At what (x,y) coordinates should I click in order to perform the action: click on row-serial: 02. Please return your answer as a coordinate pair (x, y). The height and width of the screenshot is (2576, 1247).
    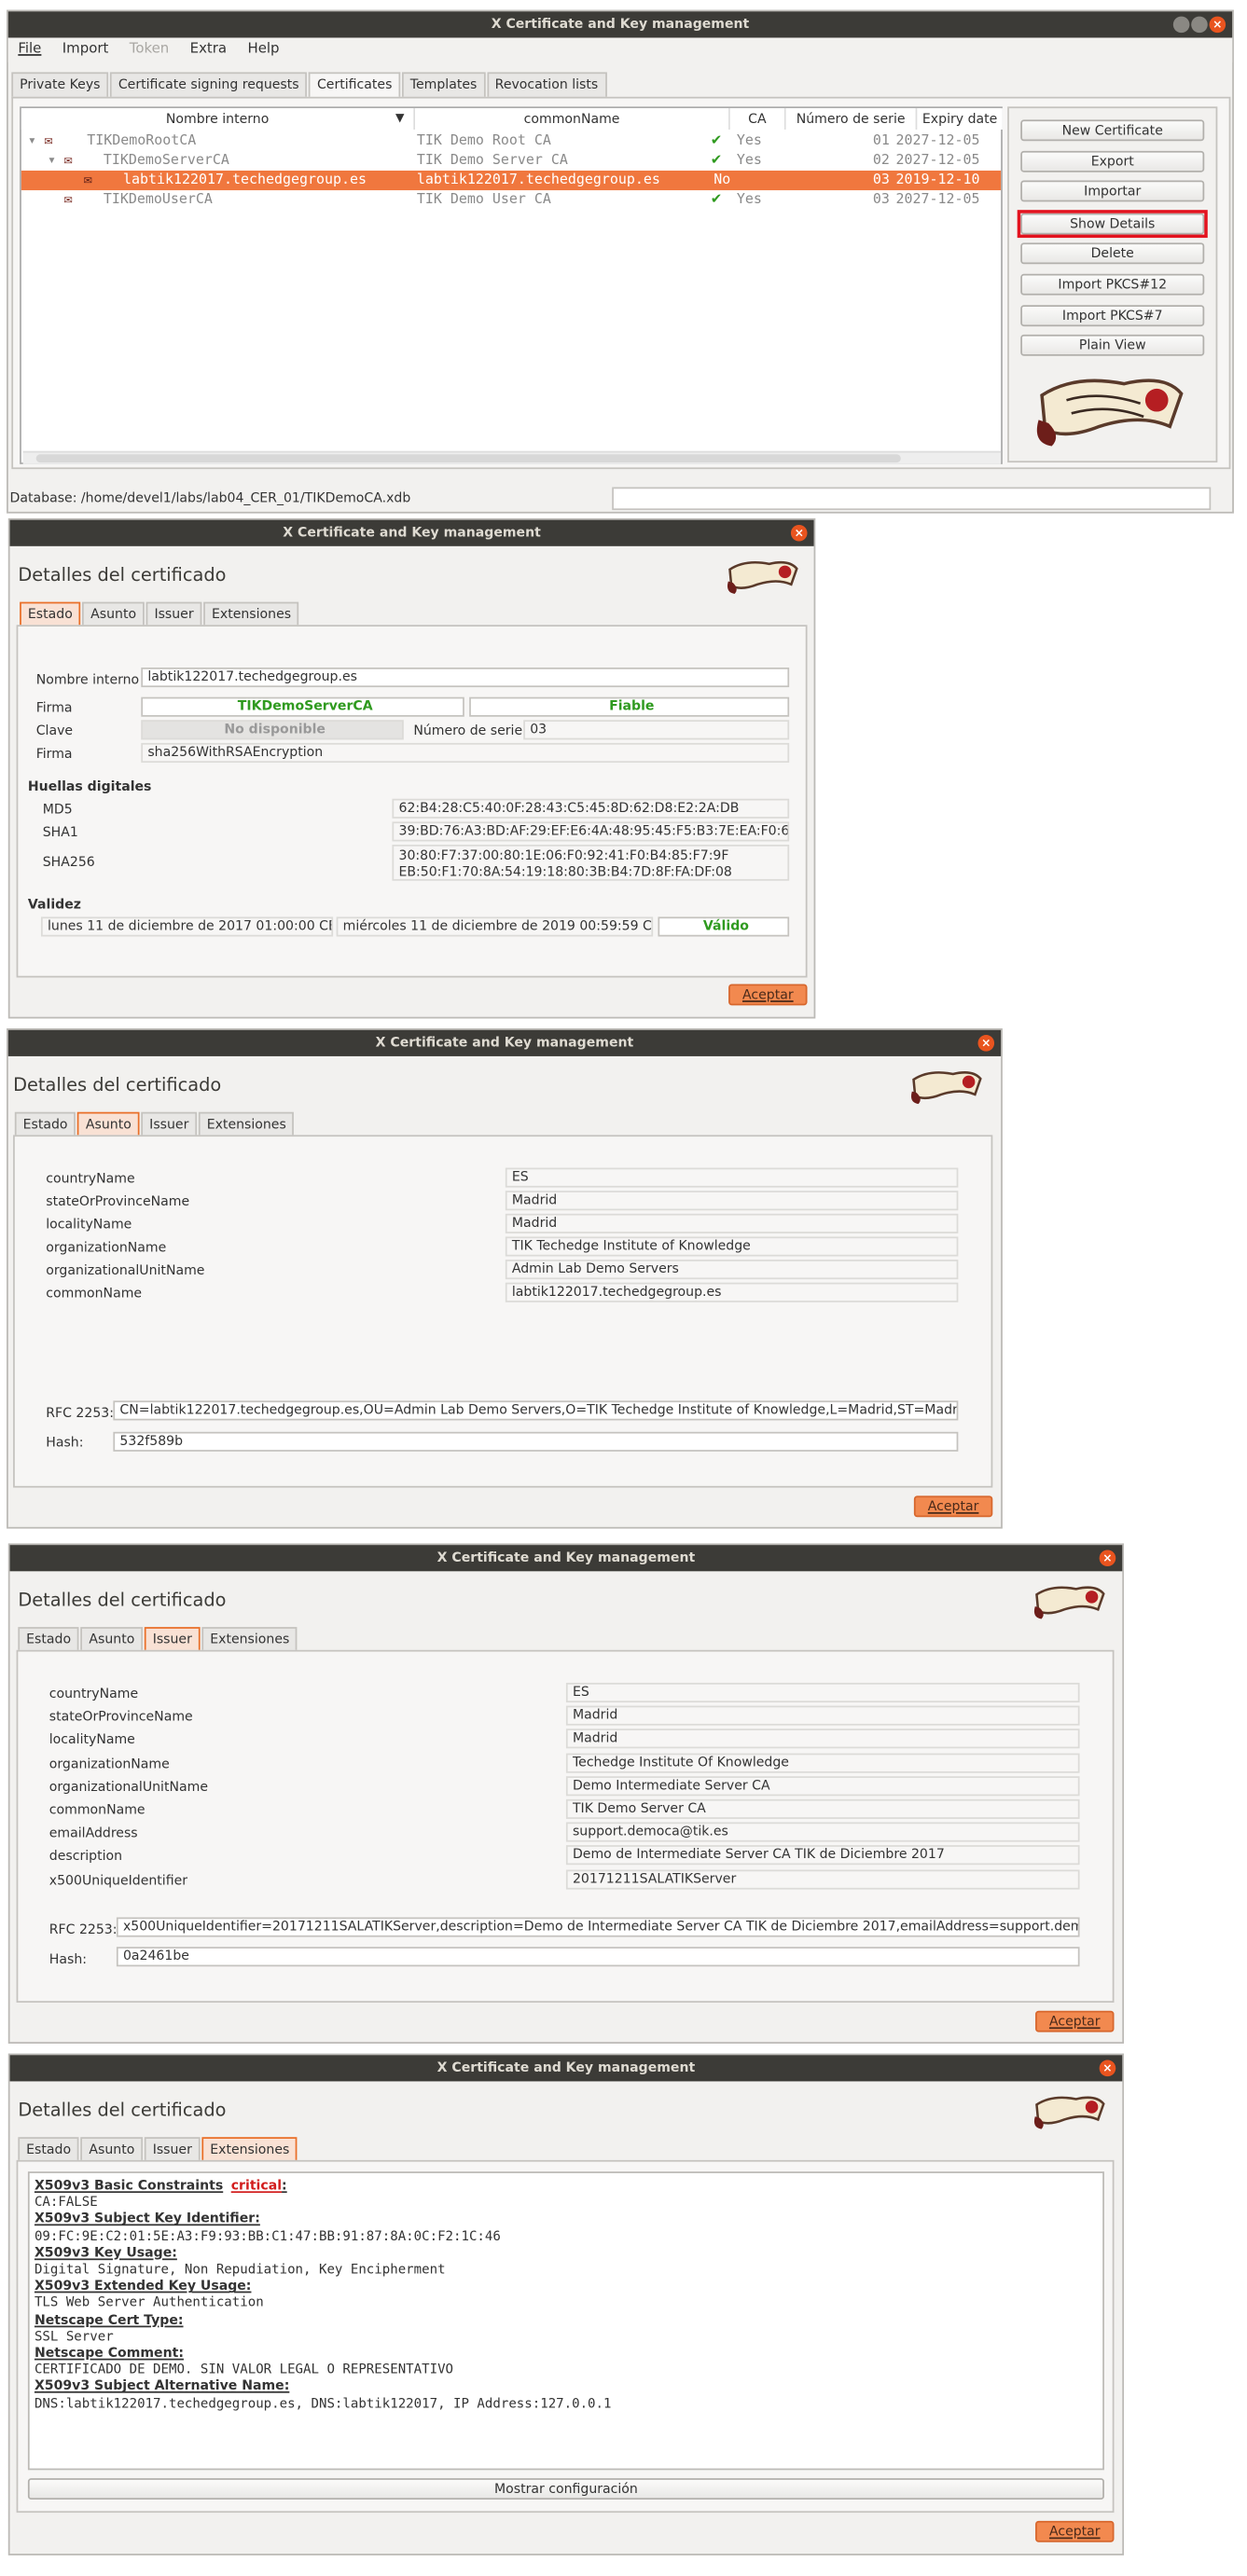
    Looking at the image, I should click on (881, 161).